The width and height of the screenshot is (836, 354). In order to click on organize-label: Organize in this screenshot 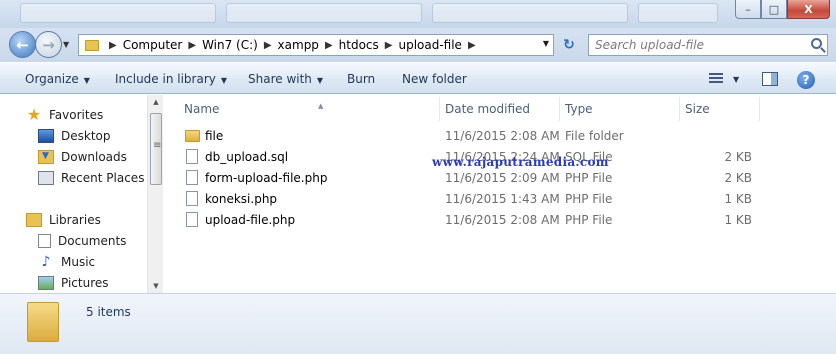, I will do `click(52, 79)`.